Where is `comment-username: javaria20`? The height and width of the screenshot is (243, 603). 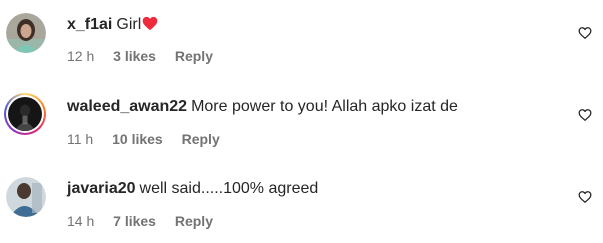
comment-username: javaria20 is located at coordinates (101, 188).